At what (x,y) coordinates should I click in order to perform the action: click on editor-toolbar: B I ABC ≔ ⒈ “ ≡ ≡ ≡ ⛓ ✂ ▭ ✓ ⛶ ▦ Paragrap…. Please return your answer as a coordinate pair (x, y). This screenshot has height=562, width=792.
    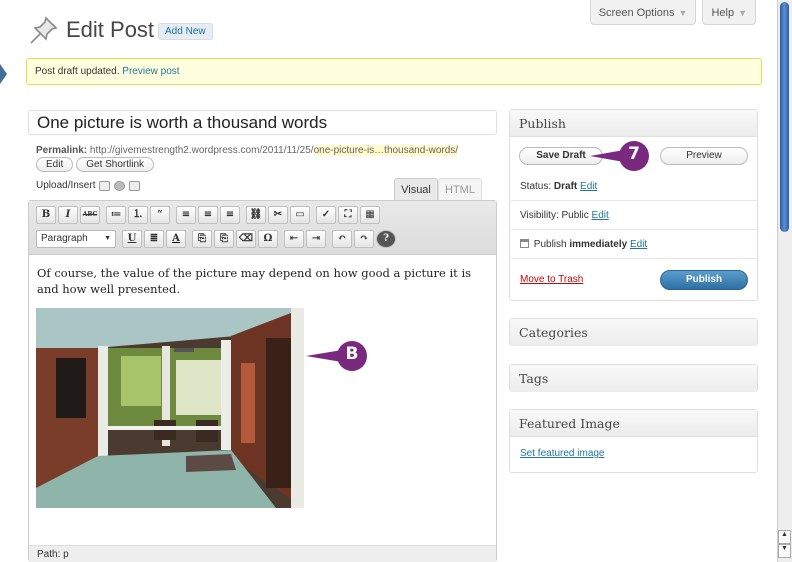
    Looking at the image, I should click on (262, 228).